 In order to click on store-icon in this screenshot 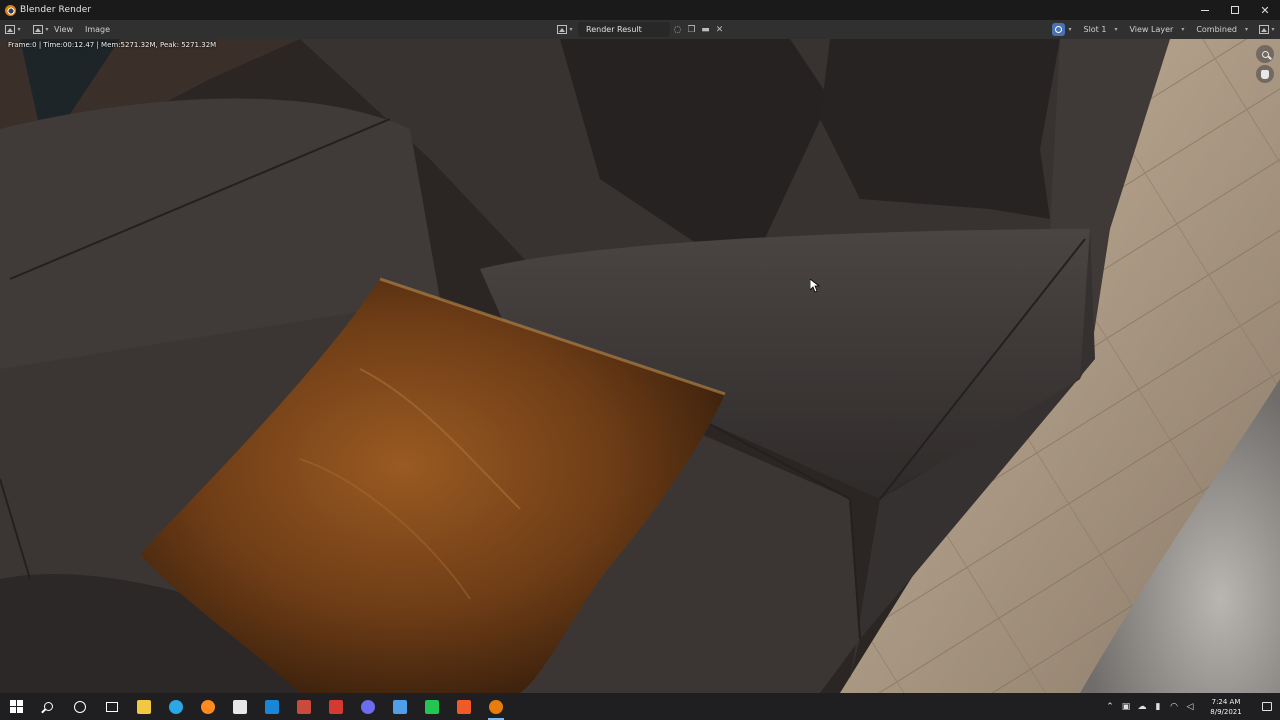, I will do `click(240, 706)`.